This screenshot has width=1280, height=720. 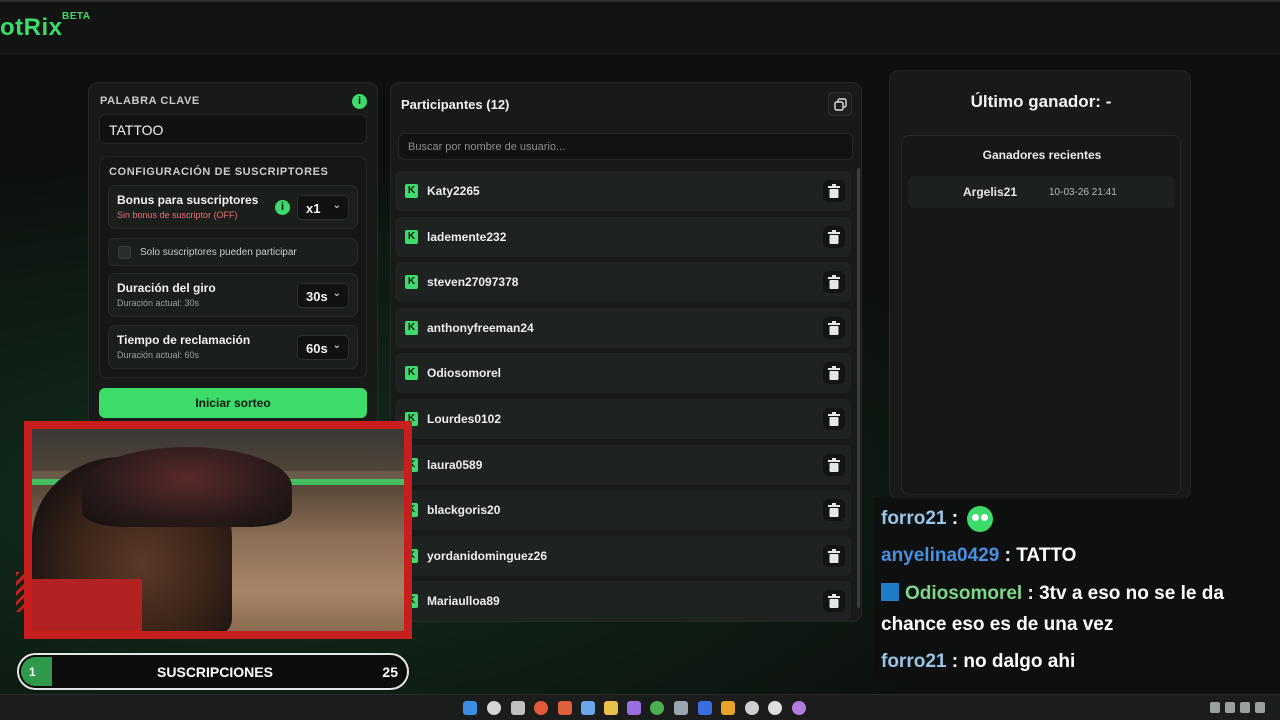 I want to click on chat-message: anyelina0429 : TATTO, so click(x=1076, y=554).